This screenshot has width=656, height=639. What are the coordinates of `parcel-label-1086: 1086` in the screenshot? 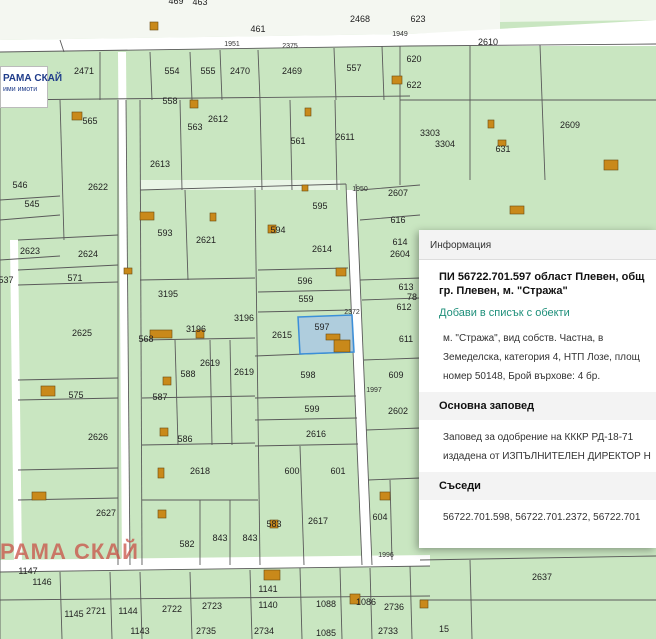 It's located at (366, 602).